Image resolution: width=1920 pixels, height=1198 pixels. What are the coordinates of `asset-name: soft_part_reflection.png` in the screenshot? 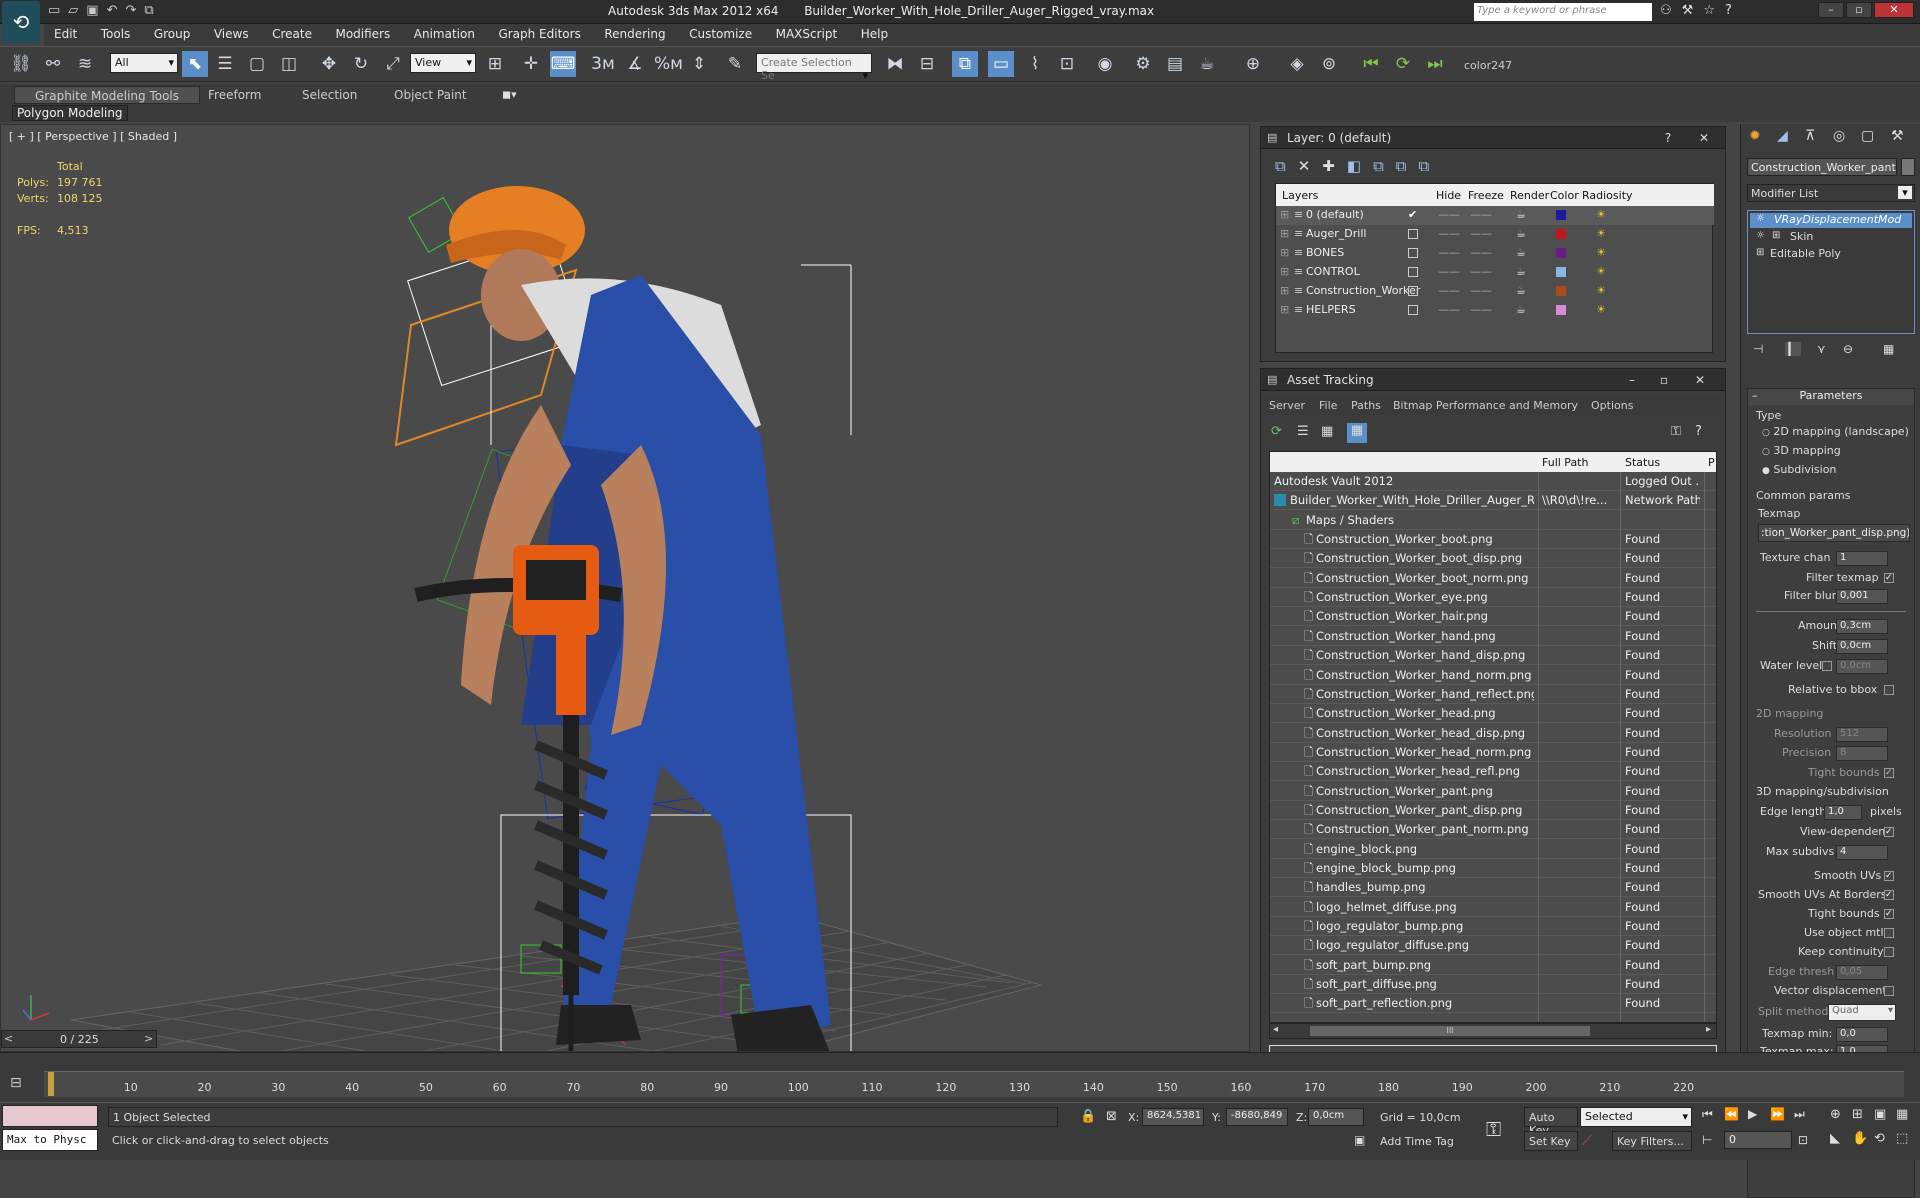 It's located at (1425, 1003).